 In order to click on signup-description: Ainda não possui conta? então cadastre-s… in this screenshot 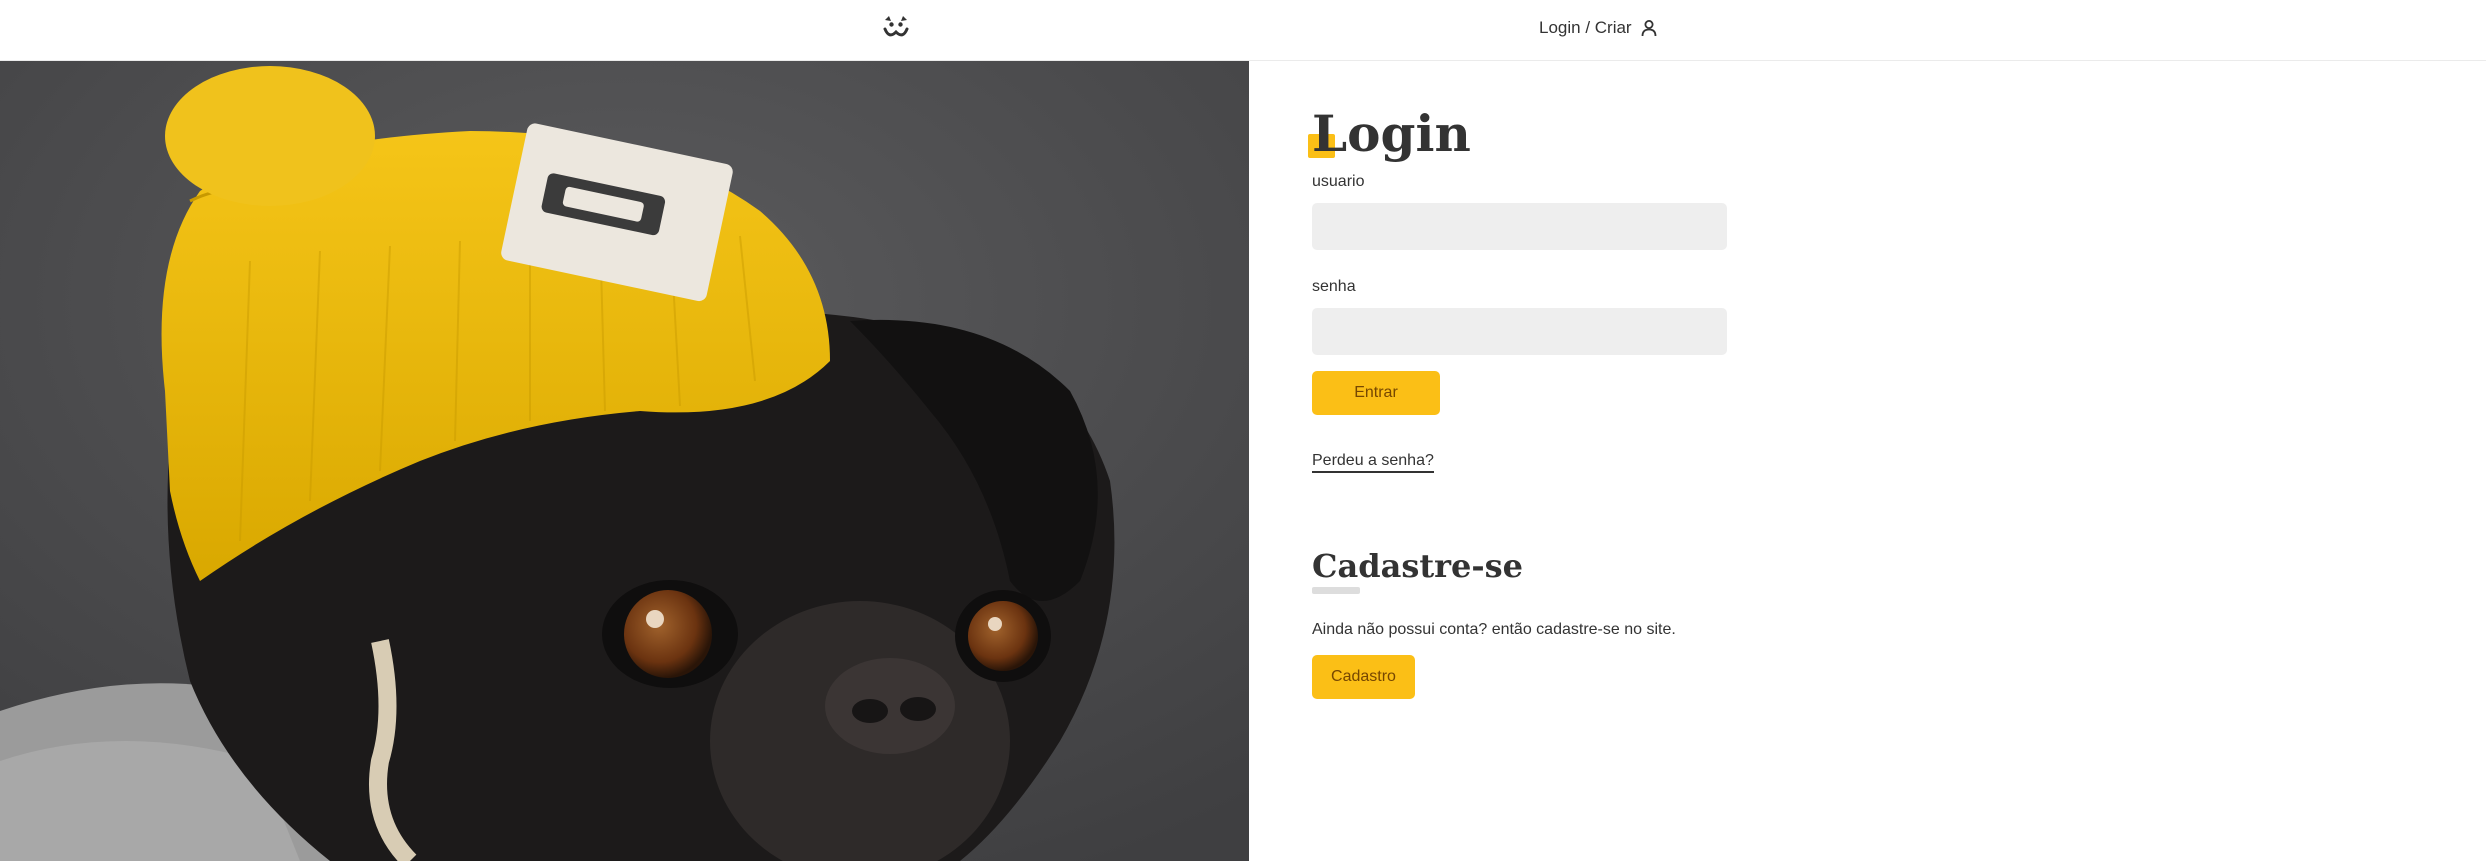, I will do `click(1494, 629)`.